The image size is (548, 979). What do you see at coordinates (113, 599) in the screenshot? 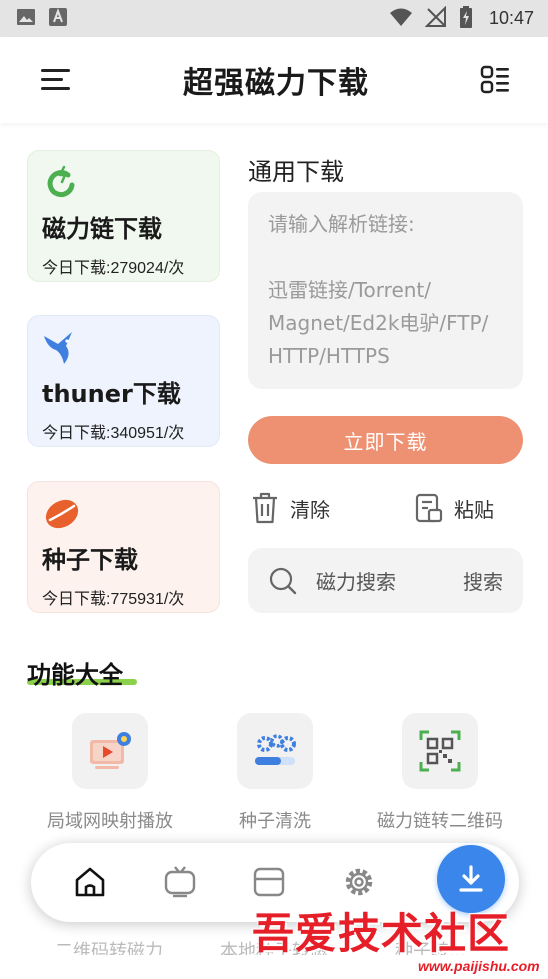
I see `card-count: 今日下载:775931/次` at bounding box center [113, 599].